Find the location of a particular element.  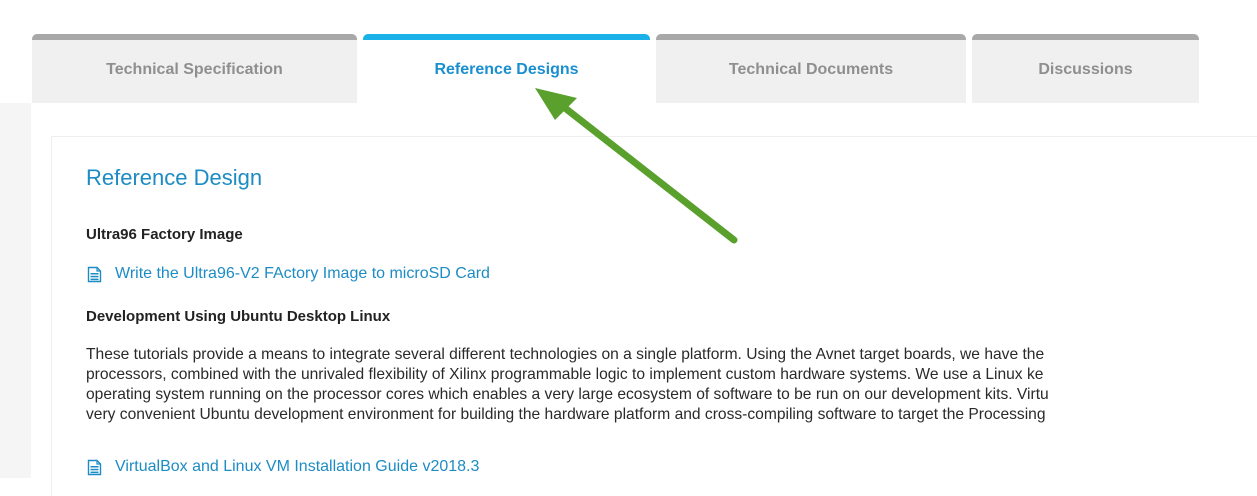

tab-technical-documents: Technical Documents is located at coordinates (811, 68).